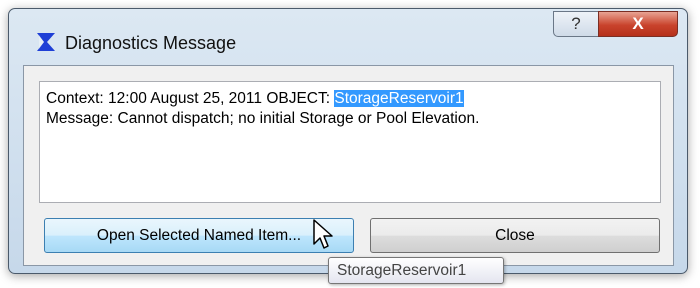 The height and width of the screenshot is (288, 700). I want to click on window-close-button: X, so click(638, 24).